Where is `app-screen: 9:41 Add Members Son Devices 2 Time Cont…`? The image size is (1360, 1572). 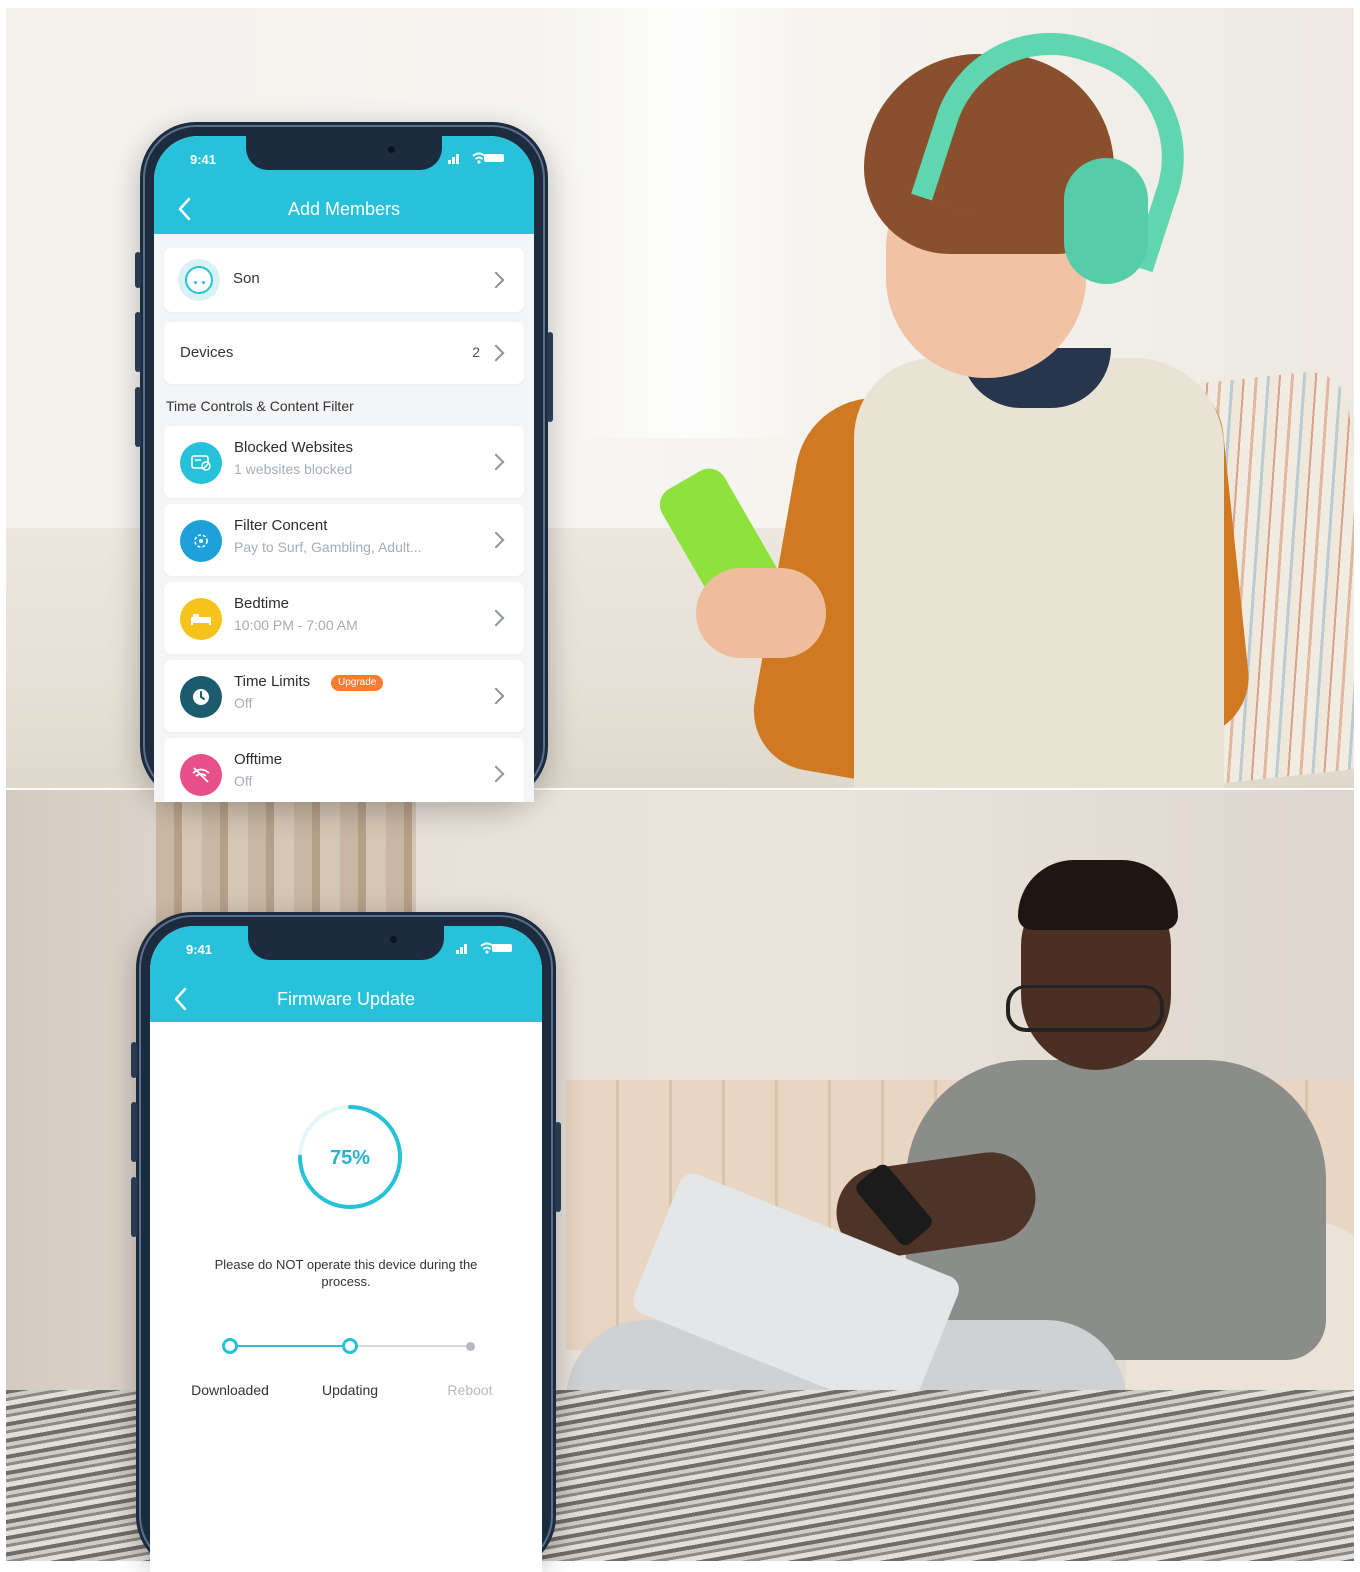 app-screen: 9:41 Add Members Son Devices 2 Time Cont… is located at coordinates (344, 469).